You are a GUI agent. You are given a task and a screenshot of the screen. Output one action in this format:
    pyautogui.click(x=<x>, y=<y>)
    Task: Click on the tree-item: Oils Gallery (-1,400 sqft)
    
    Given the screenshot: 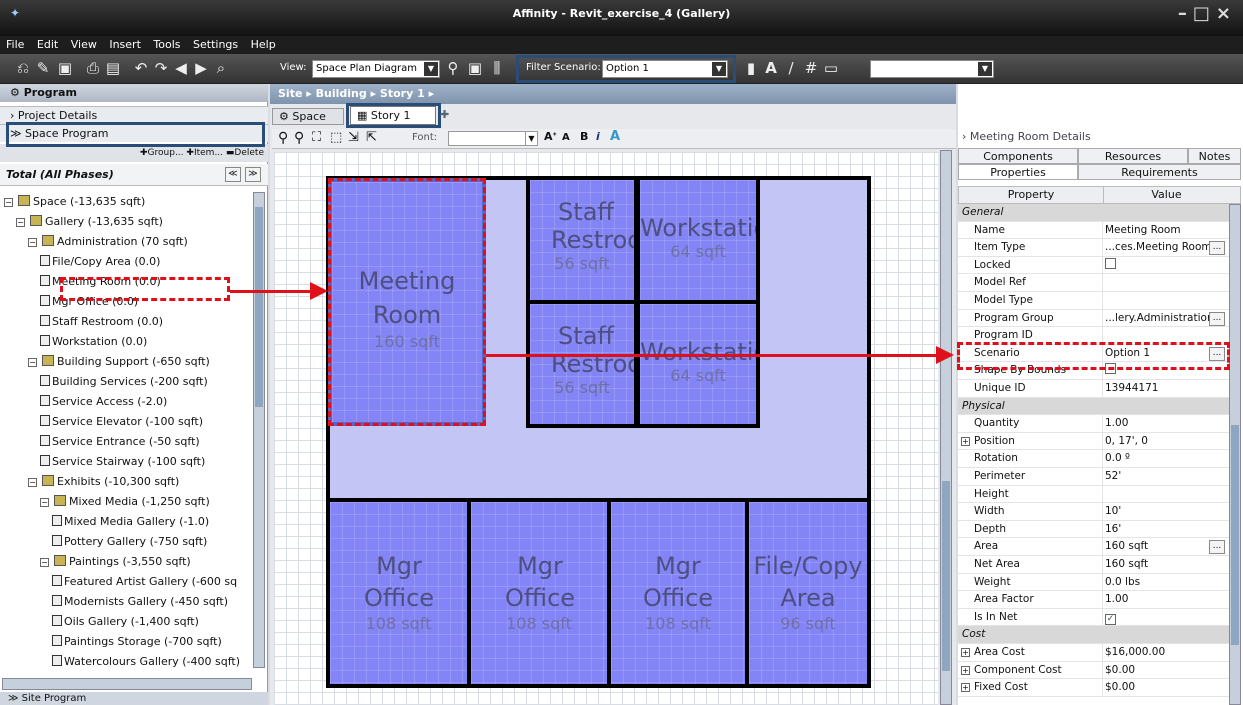 What is the action you would take?
    pyautogui.click(x=125, y=622)
    